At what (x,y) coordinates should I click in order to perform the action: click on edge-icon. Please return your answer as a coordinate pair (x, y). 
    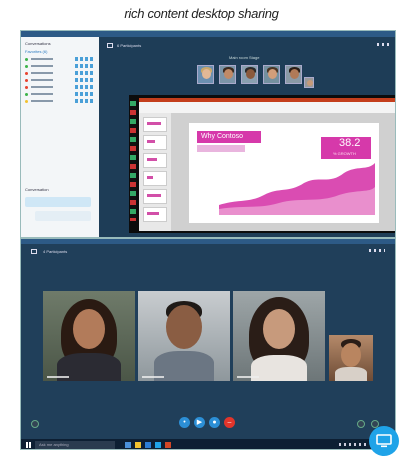
    Looking at the image, I should click on (148, 445).